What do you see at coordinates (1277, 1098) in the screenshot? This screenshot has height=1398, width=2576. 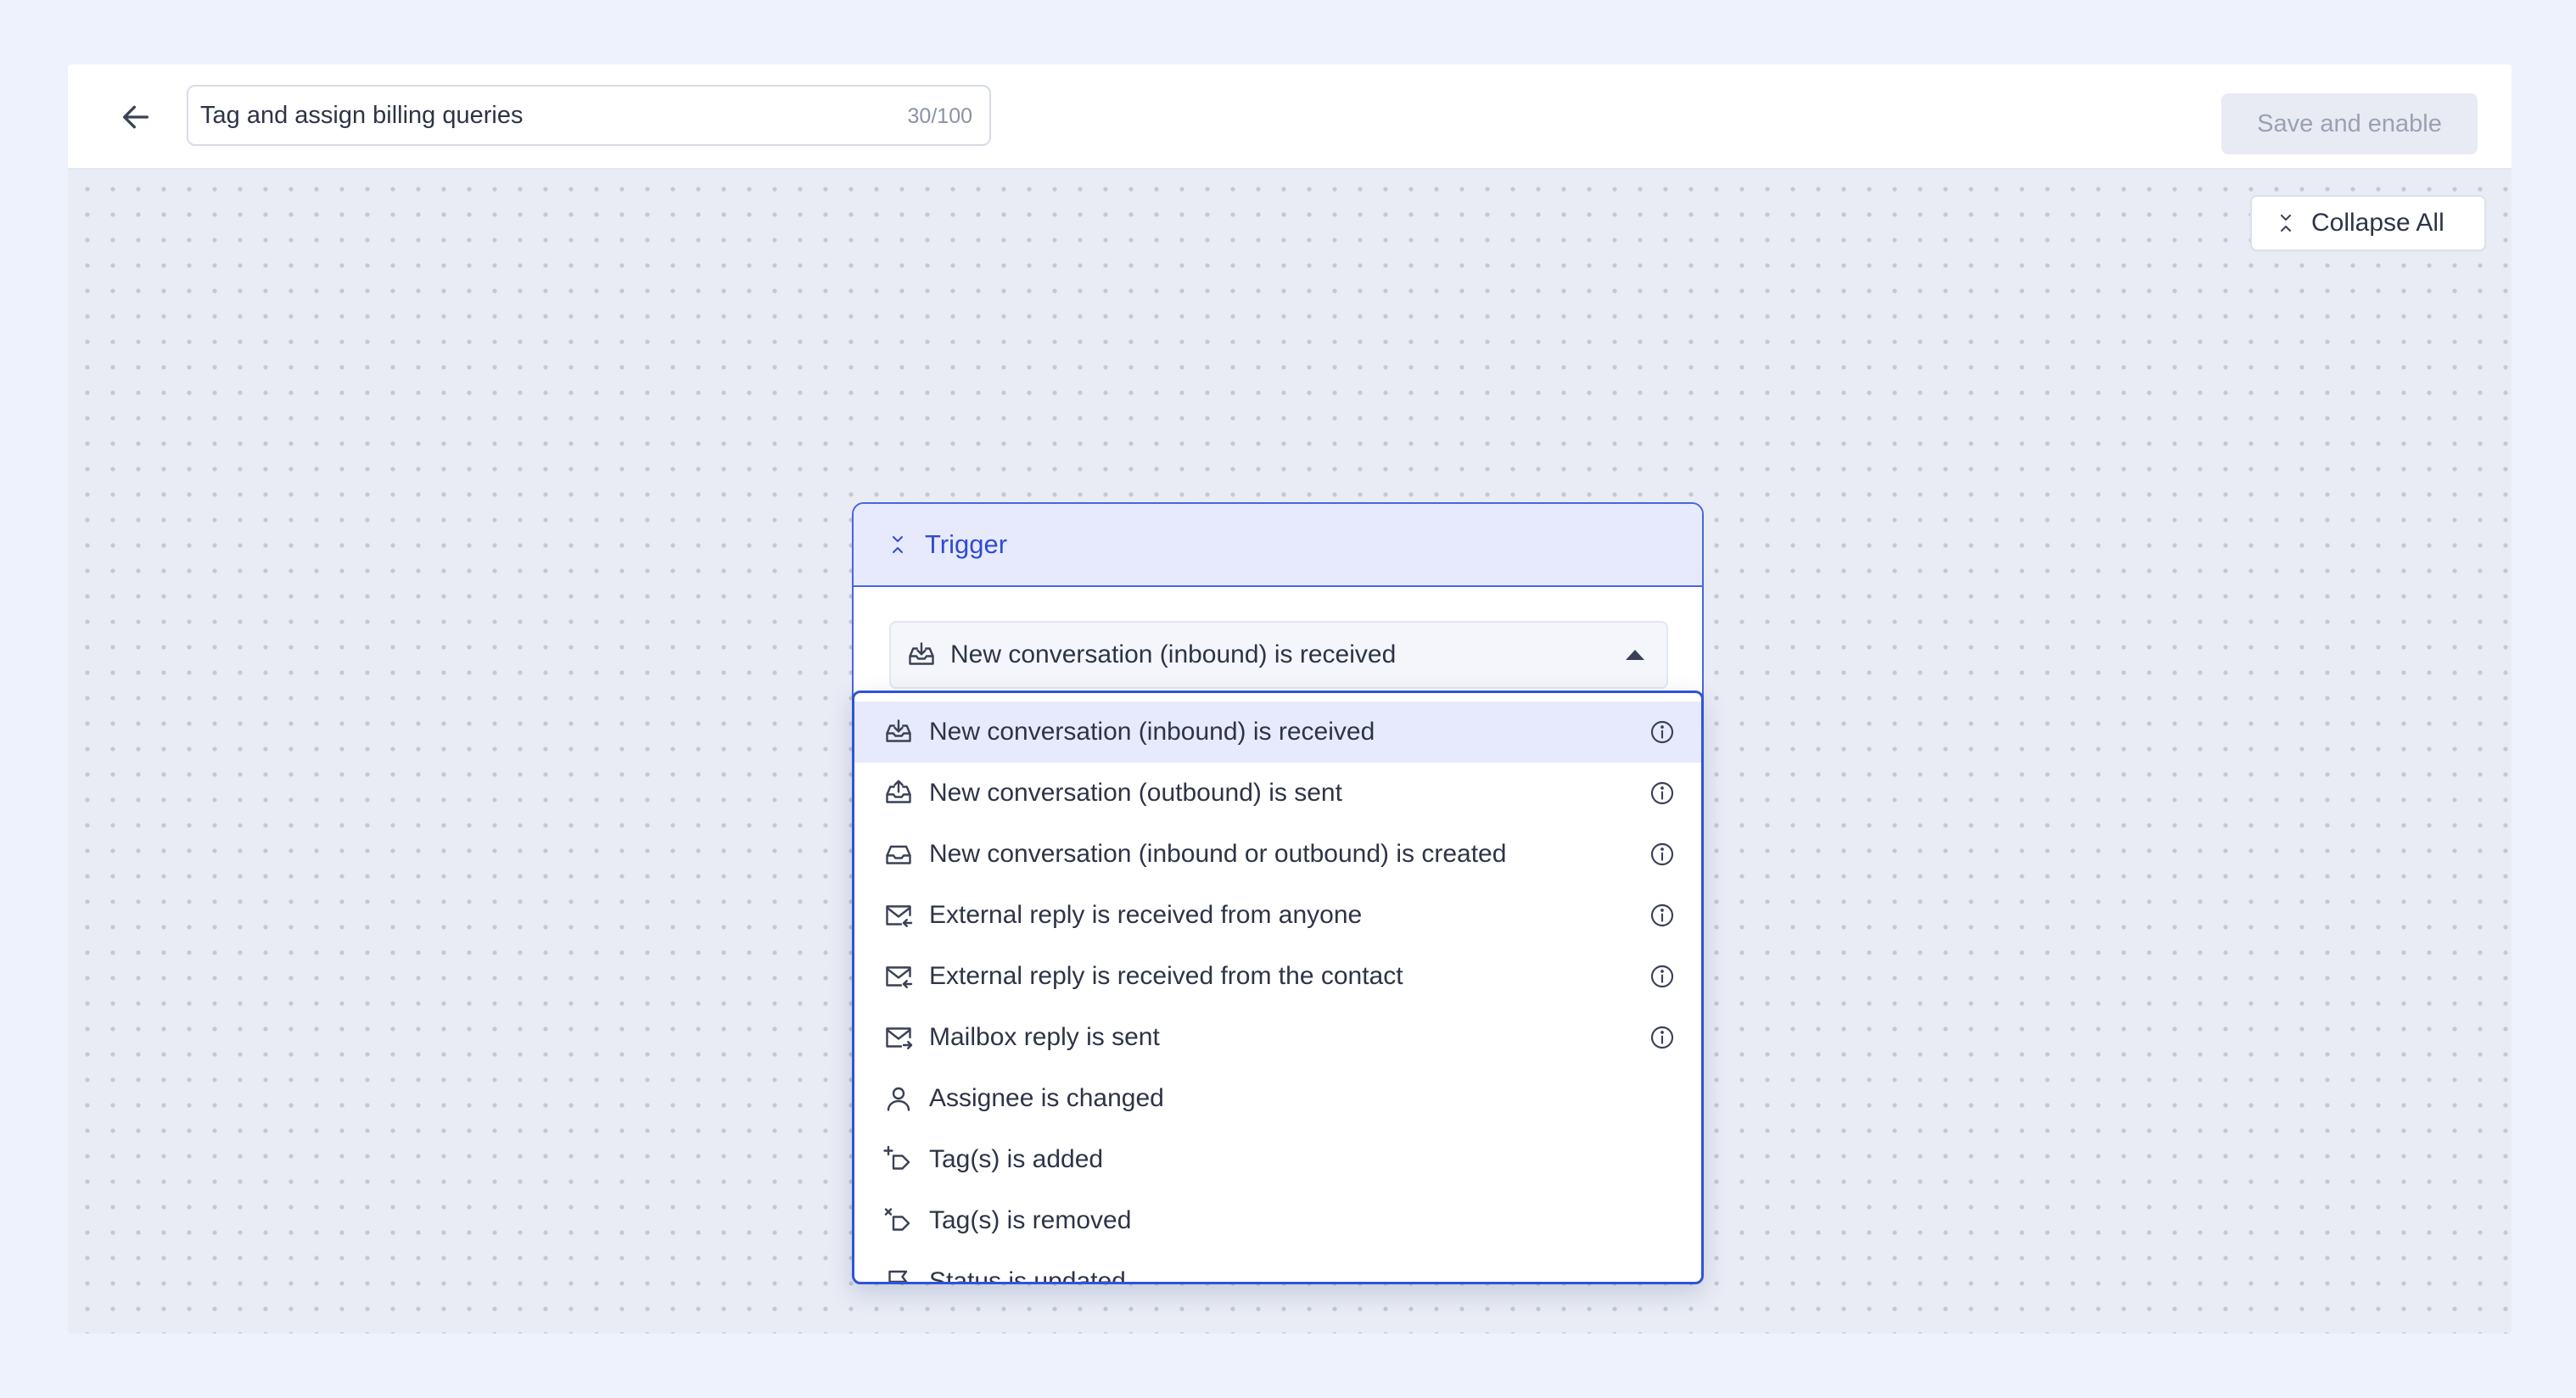 I see `dropdown-option: Assignee is changed` at bounding box center [1277, 1098].